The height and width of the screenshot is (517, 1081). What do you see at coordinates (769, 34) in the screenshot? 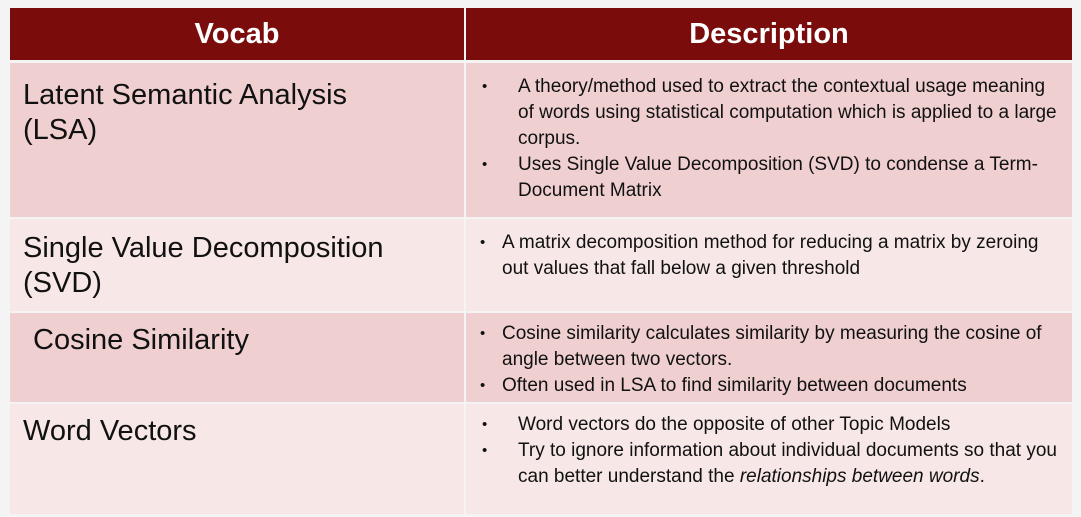
I see `header-description: Description` at bounding box center [769, 34].